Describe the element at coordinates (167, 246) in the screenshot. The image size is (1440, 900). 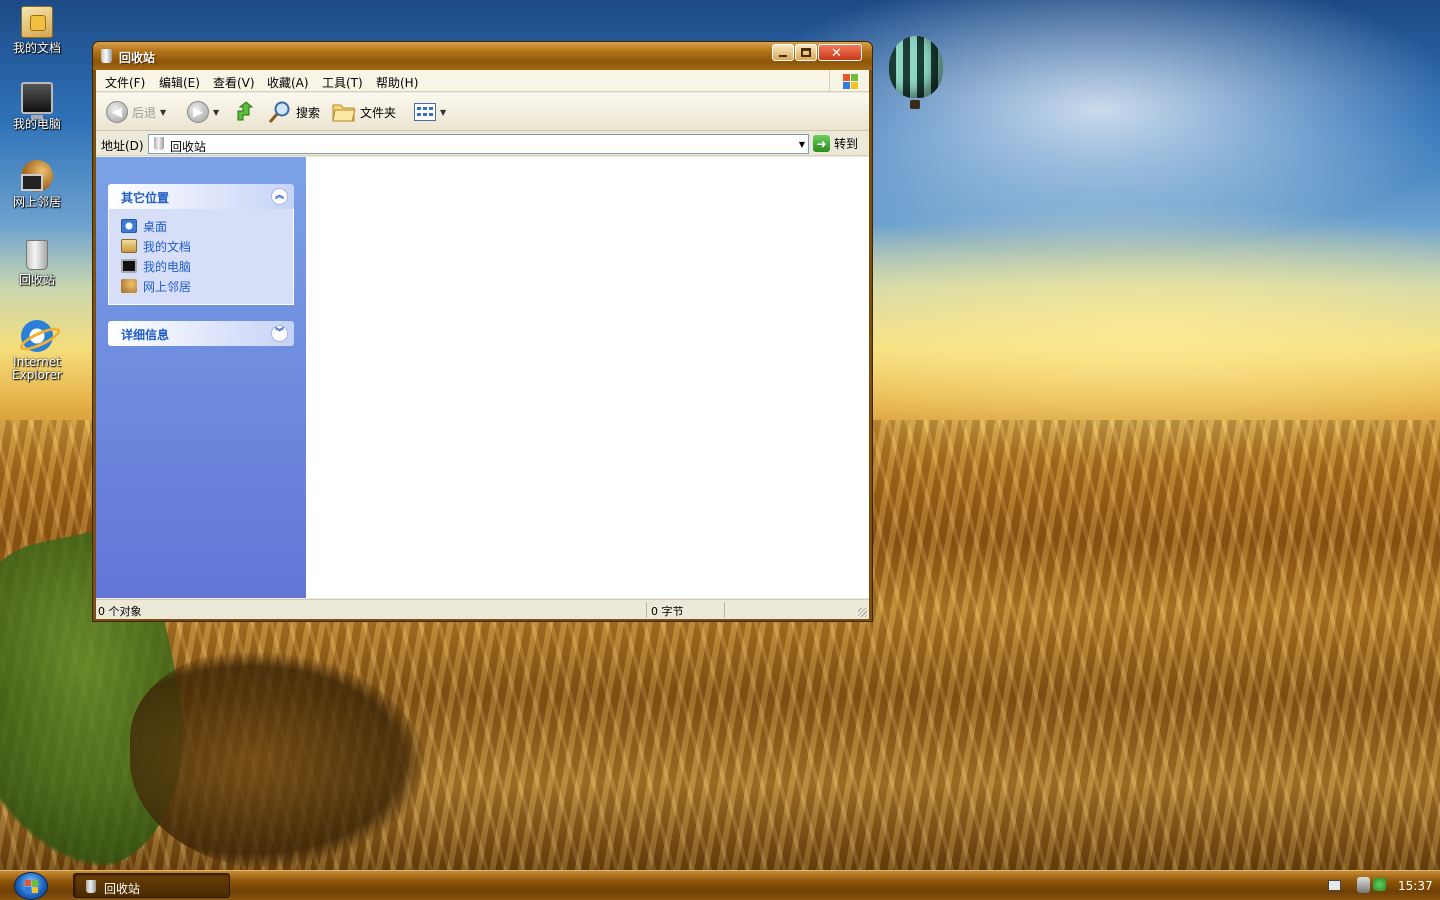
I see `place-link-label: 我的文档` at that location.